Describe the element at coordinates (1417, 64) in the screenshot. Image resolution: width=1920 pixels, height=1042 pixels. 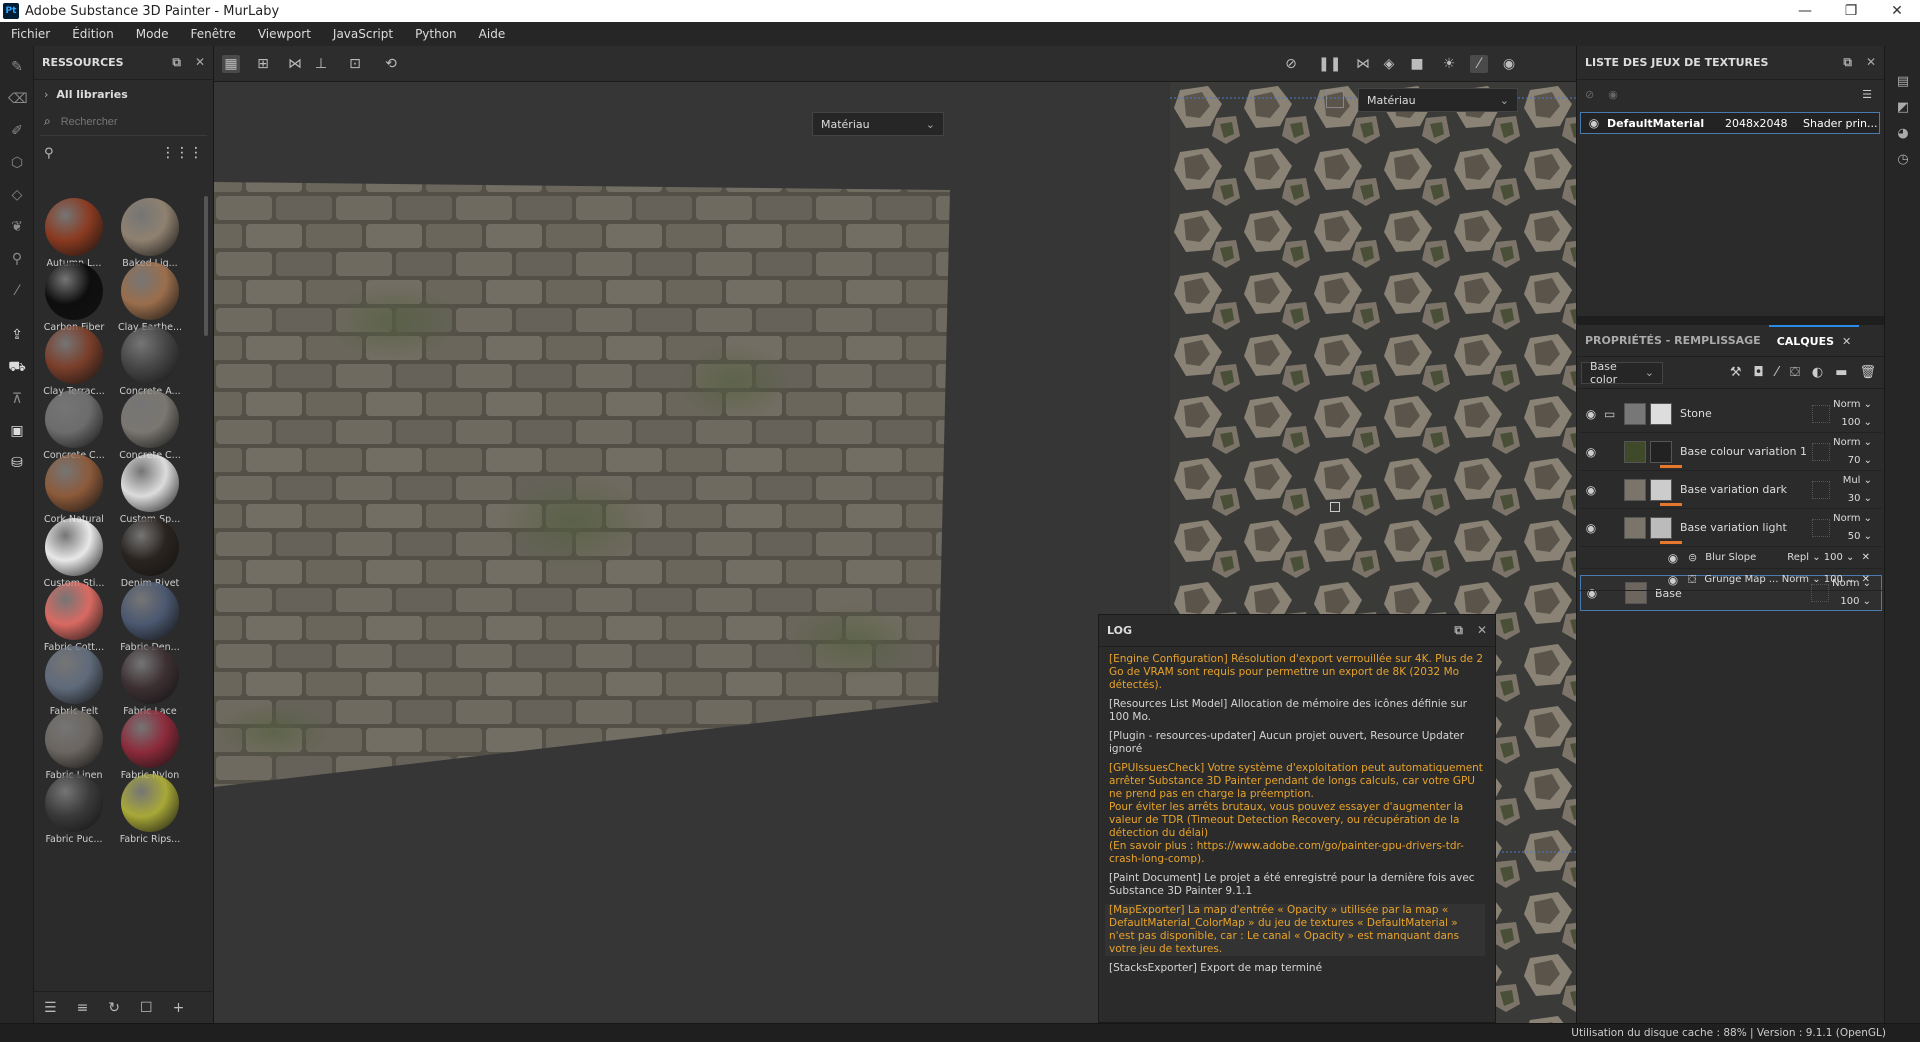
I see `camera-icon: ■` at that location.